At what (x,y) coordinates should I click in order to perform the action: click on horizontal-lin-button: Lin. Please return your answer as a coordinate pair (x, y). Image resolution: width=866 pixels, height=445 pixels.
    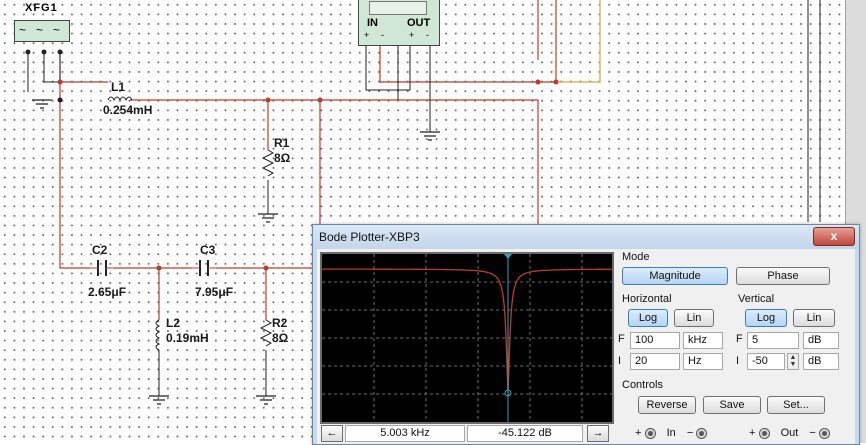
    Looking at the image, I should click on (694, 318).